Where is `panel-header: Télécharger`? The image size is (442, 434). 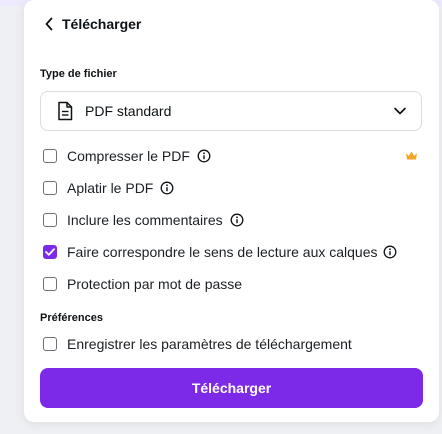
panel-header: Télécharger is located at coordinates (92, 24).